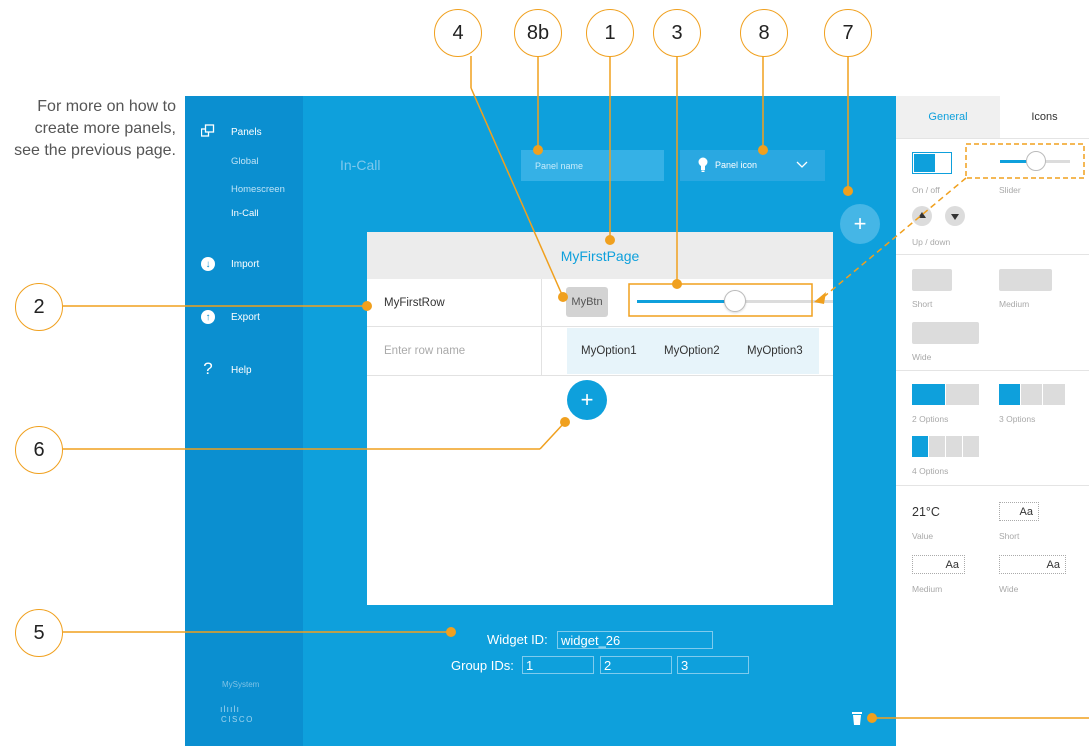 The height and width of the screenshot is (746, 1089). What do you see at coordinates (764, 33) in the screenshot?
I see `callout-8: 8` at bounding box center [764, 33].